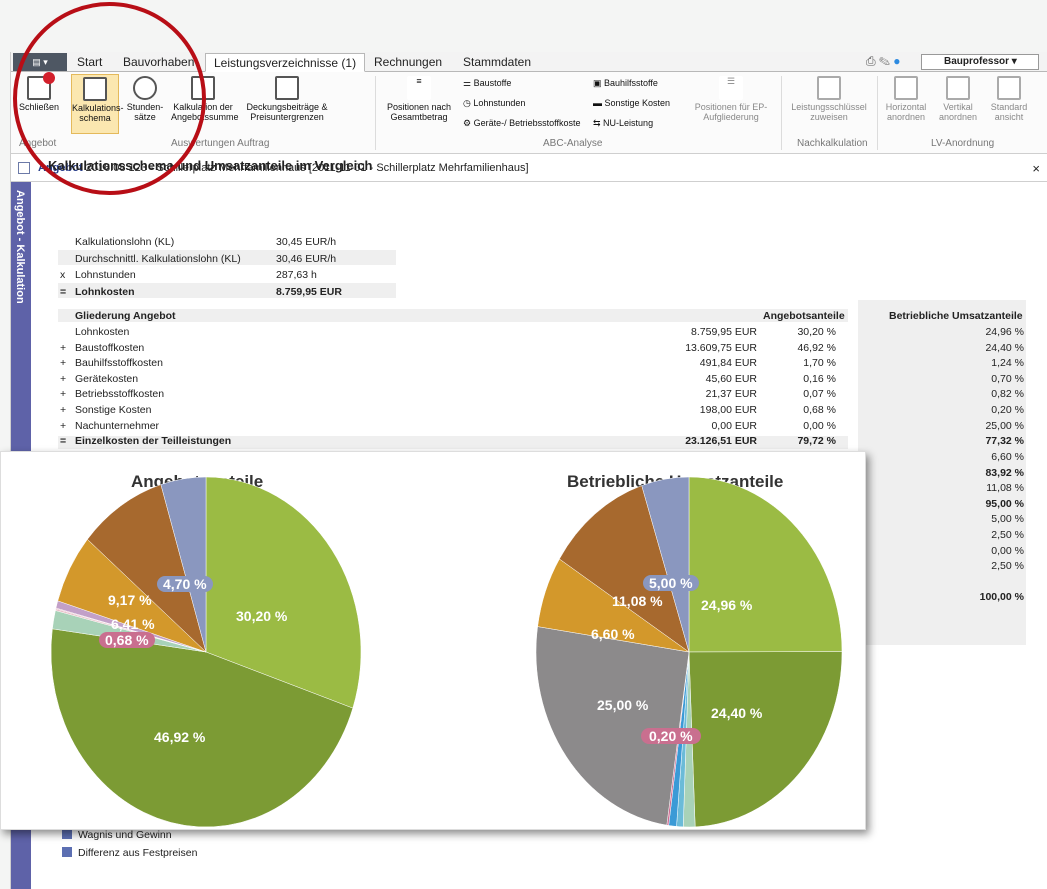  Describe the element at coordinates (734, 425) in the screenshot. I see `table-amount: 0,00 EUR` at that location.